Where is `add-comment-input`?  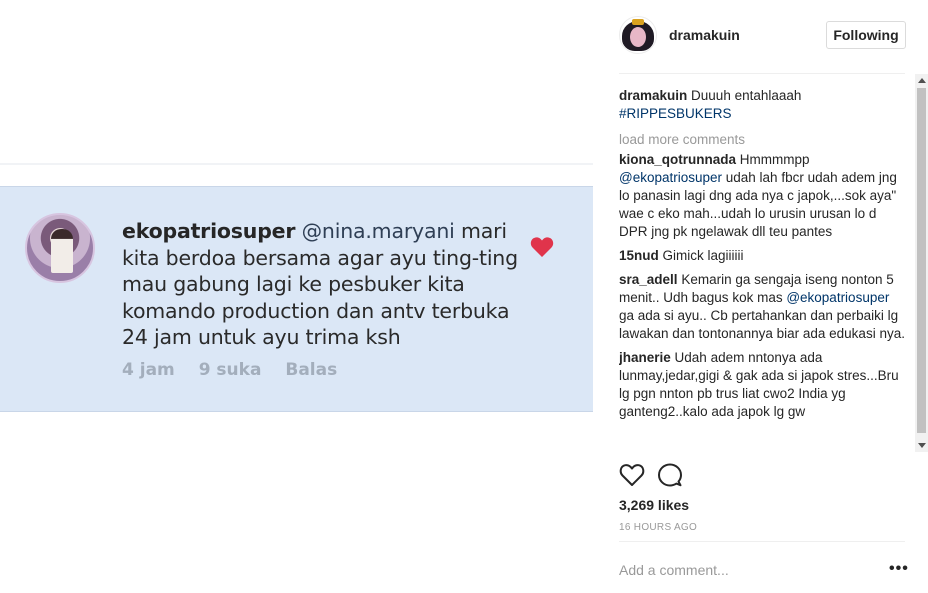 add-comment-input is located at coordinates (744, 570).